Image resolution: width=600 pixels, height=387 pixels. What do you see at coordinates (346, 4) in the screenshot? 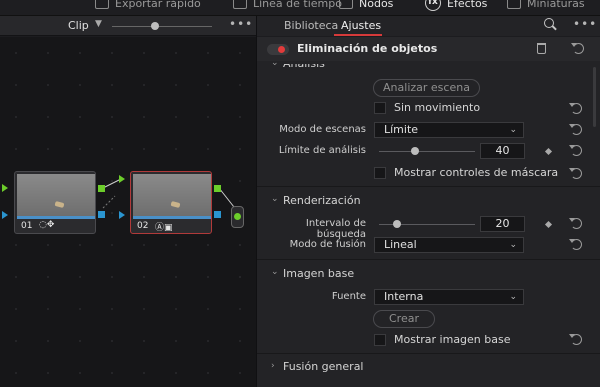
I see `nodes-icon` at bounding box center [346, 4].